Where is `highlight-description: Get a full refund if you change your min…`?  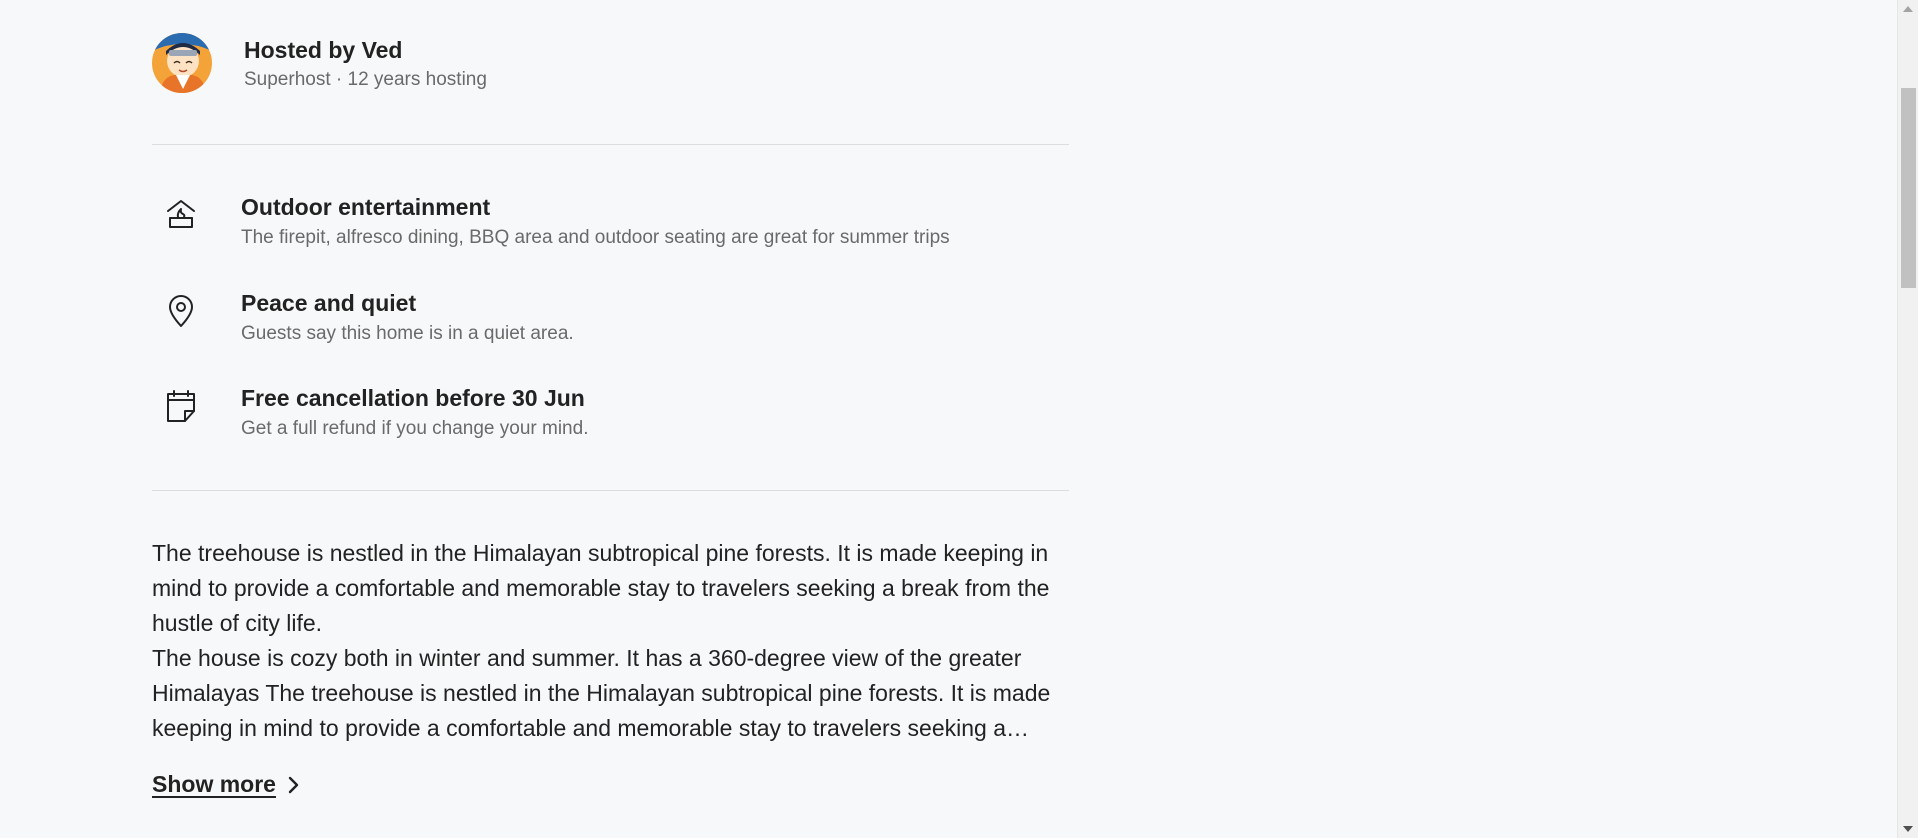 highlight-description: Get a full refund if you change your min… is located at coordinates (415, 428).